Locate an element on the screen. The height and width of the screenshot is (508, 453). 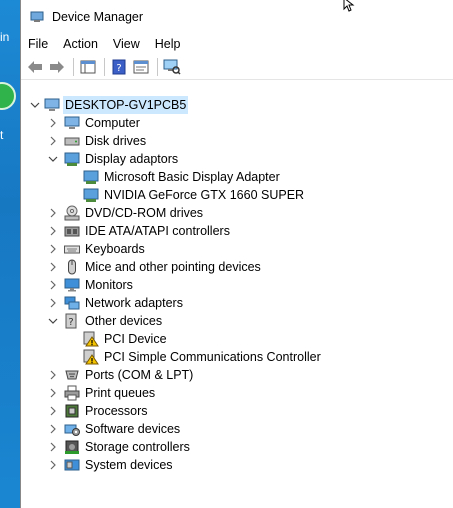
tree-item-ide-ata-atapi-controllers: IDE ATA/ATAPI controllers is located at coordinates (237, 231).